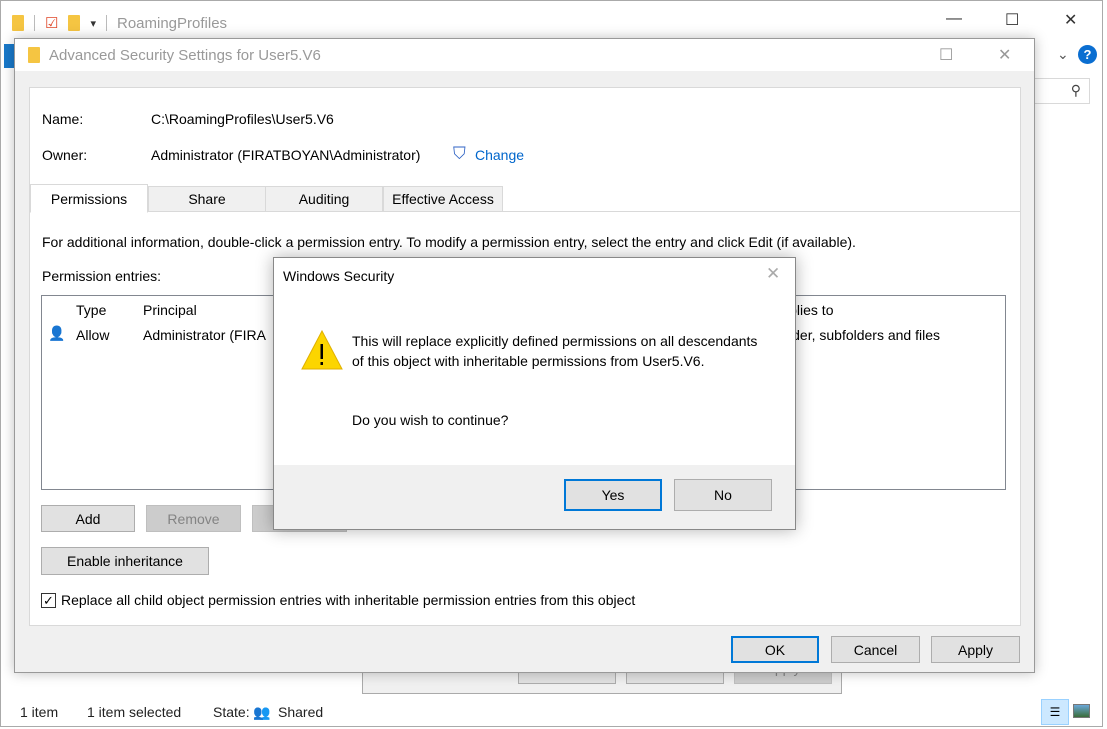 This screenshot has height=729, width=1107. Describe the element at coordinates (91, 310) in the screenshot. I see `column-type: Type` at that location.